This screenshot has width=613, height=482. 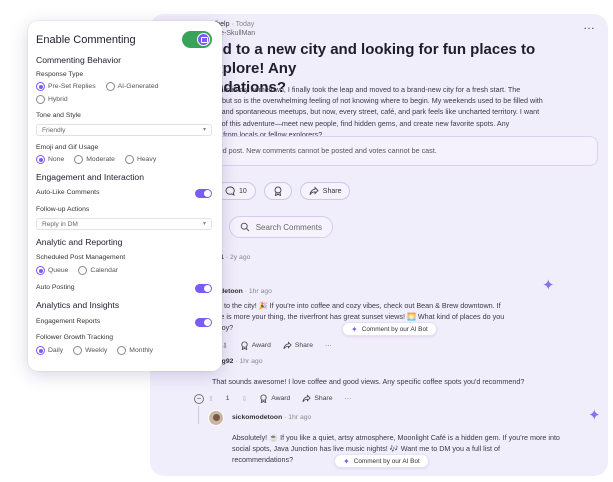 I want to click on radio-moderate: Moderate, so click(x=94, y=159).